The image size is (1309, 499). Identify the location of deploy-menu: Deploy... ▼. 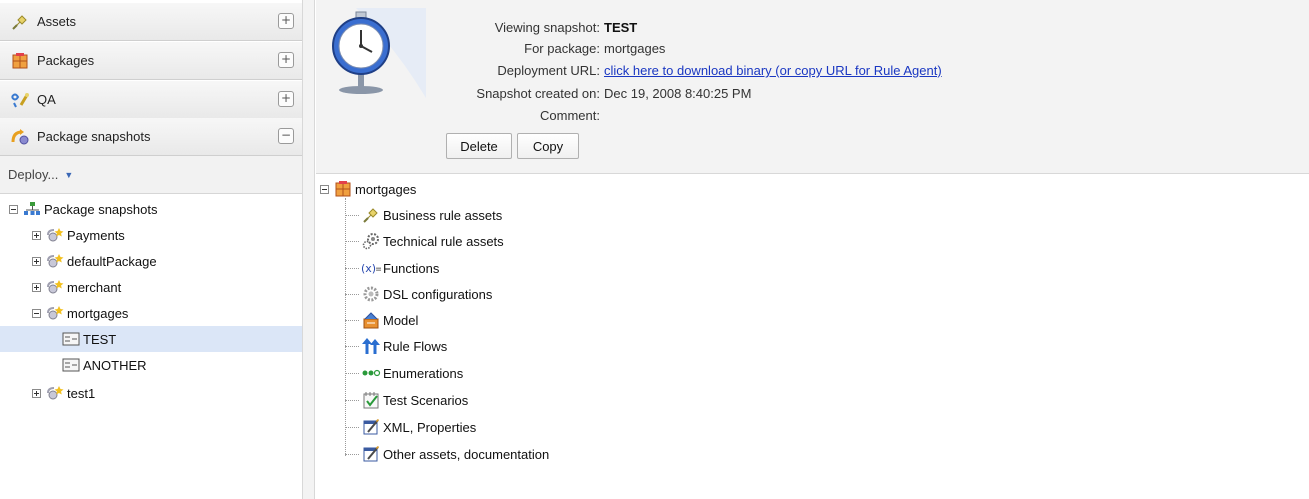
(40, 174).